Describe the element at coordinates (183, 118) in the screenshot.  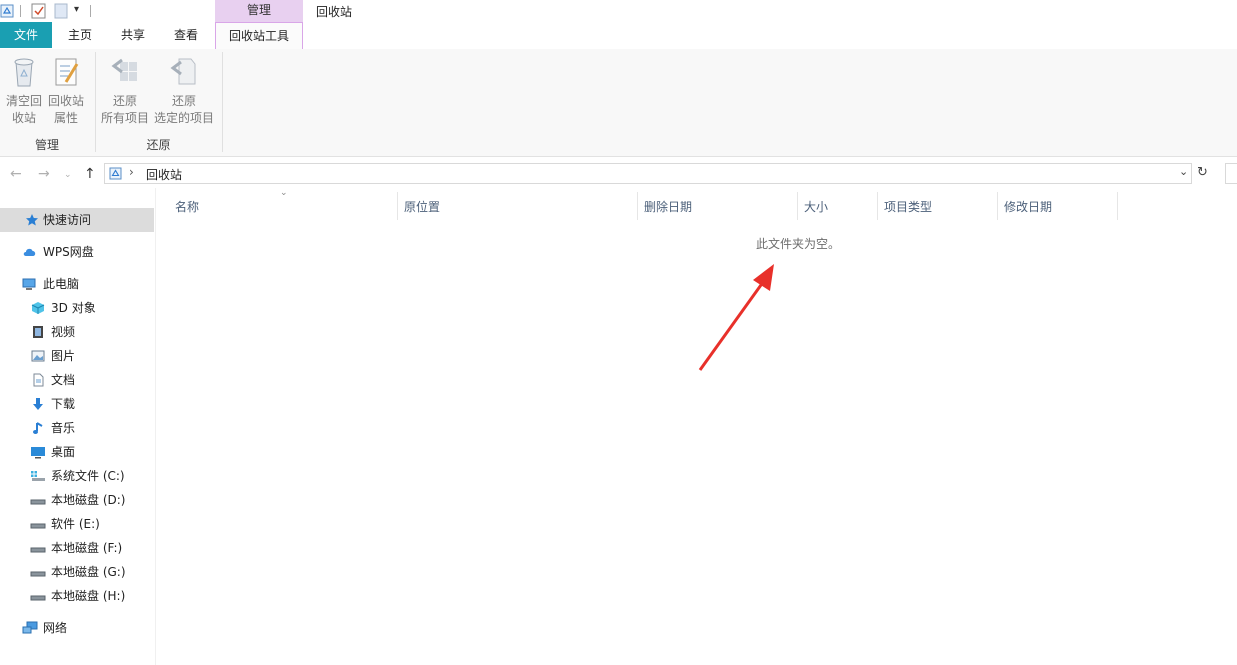
I see `restore-selected-label-line2: 选定的项目` at that location.